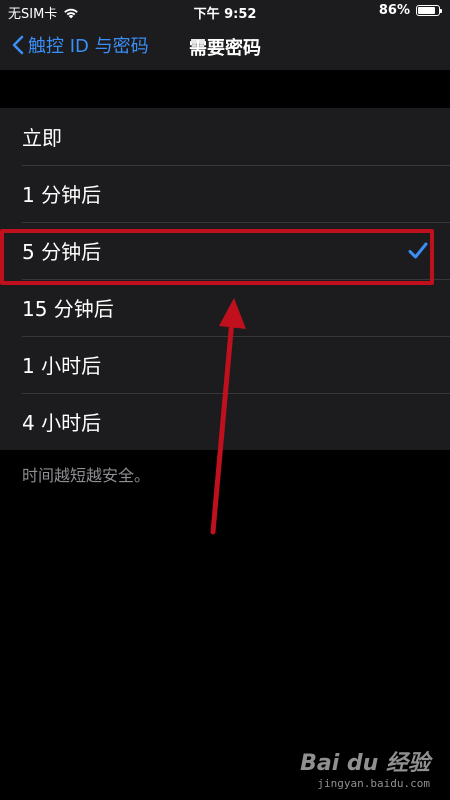 The height and width of the screenshot is (800, 450). I want to click on battery-percent: 86%, so click(394, 10).